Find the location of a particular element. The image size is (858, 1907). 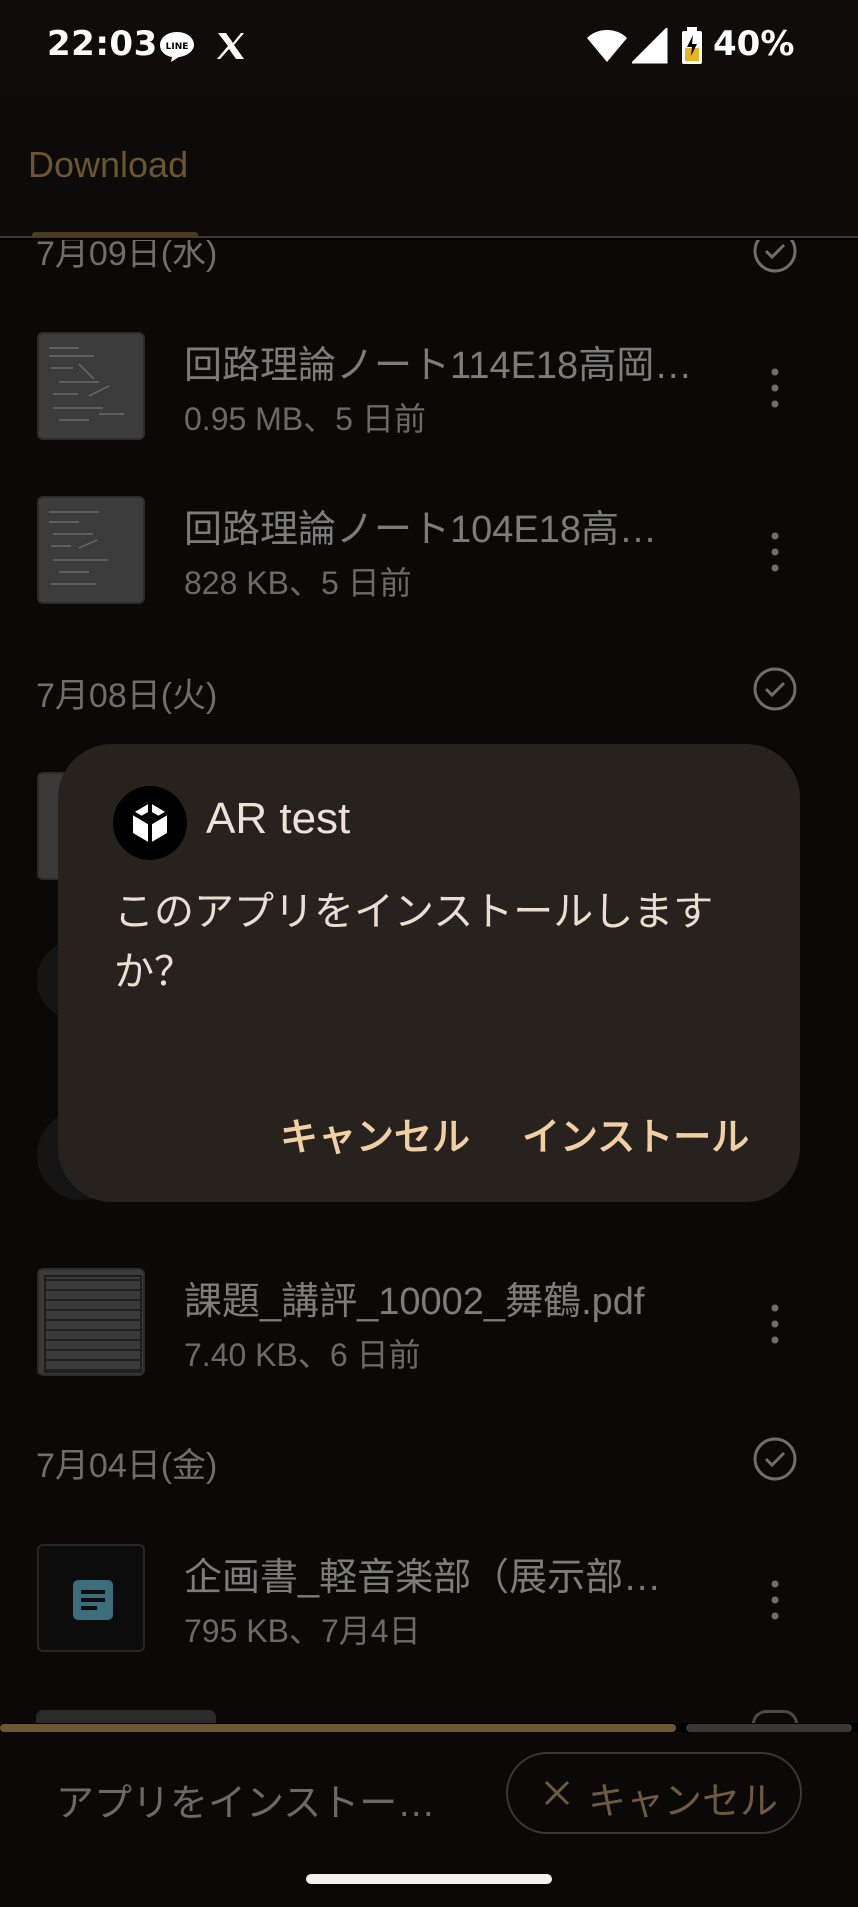

dialog-title: AR test is located at coordinates (278, 818).